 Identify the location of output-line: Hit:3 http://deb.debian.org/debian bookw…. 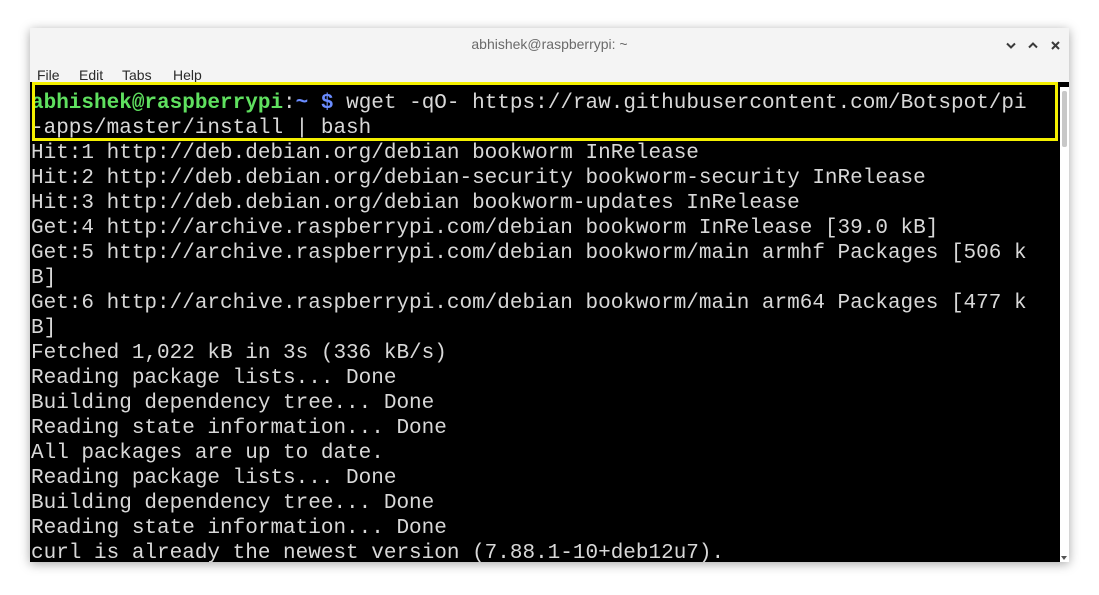
(415, 203).